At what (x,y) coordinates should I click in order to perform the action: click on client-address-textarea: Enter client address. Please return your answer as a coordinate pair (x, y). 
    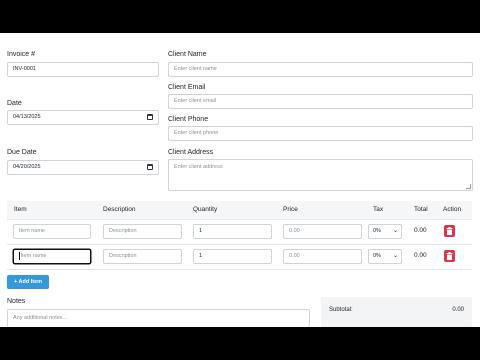
    Looking at the image, I should click on (320, 175).